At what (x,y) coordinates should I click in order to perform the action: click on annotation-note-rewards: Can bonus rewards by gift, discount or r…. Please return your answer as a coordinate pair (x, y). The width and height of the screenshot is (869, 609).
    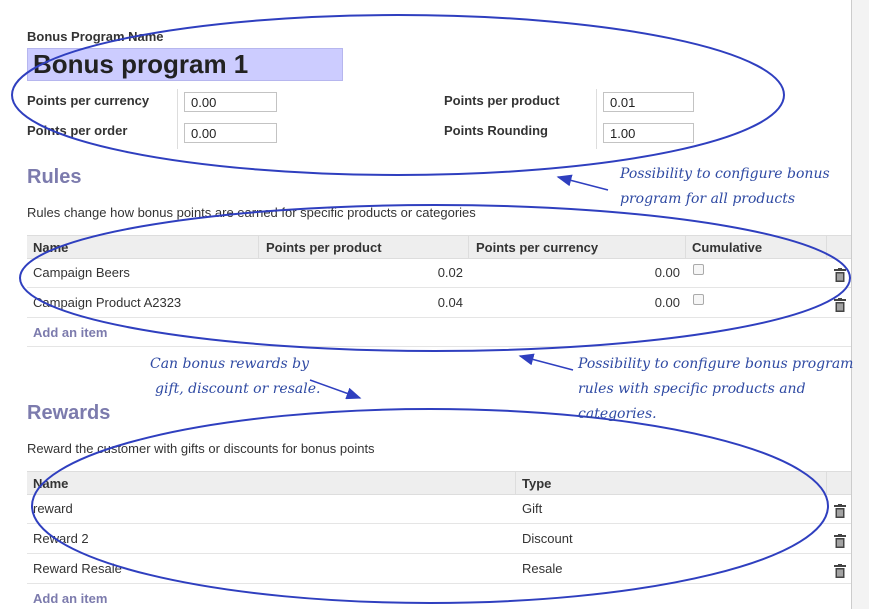
    Looking at the image, I should click on (235, 377).